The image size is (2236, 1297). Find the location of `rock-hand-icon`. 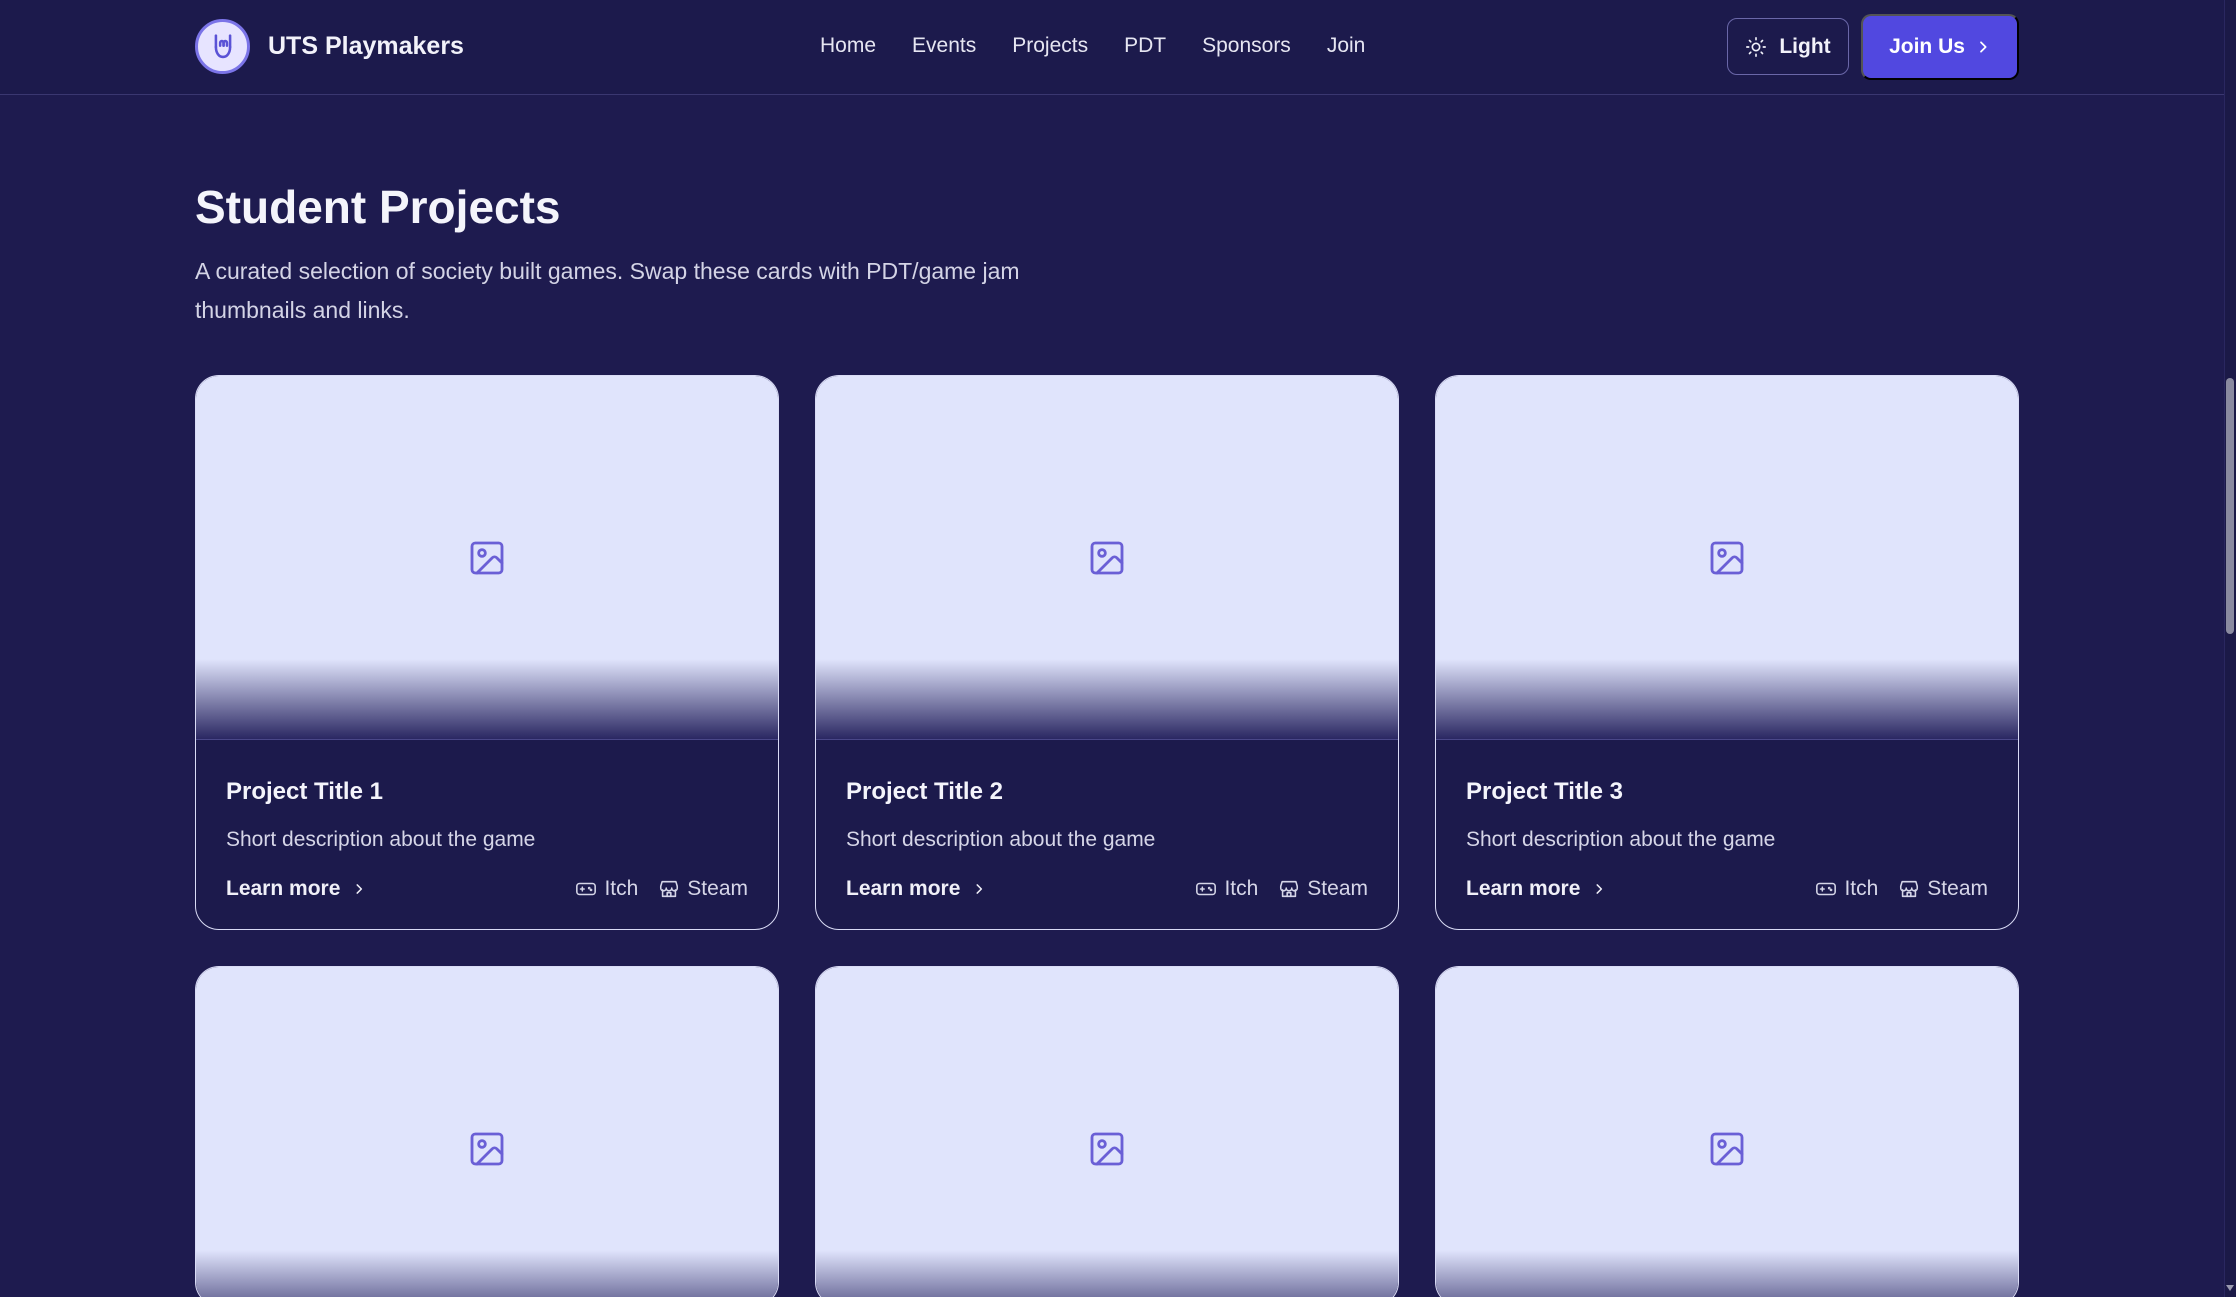

rock-hand-icon is located at coordinates (222, 46).